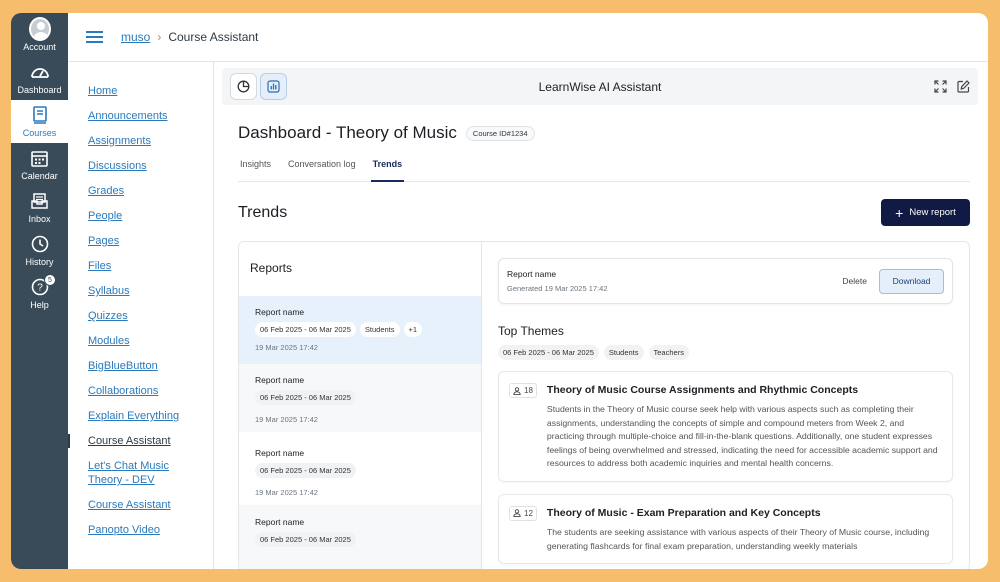 The height and width of the screenshot is (582, 1000). I want to click on top-bar: muso › Course Assistant, so click(528, 37).